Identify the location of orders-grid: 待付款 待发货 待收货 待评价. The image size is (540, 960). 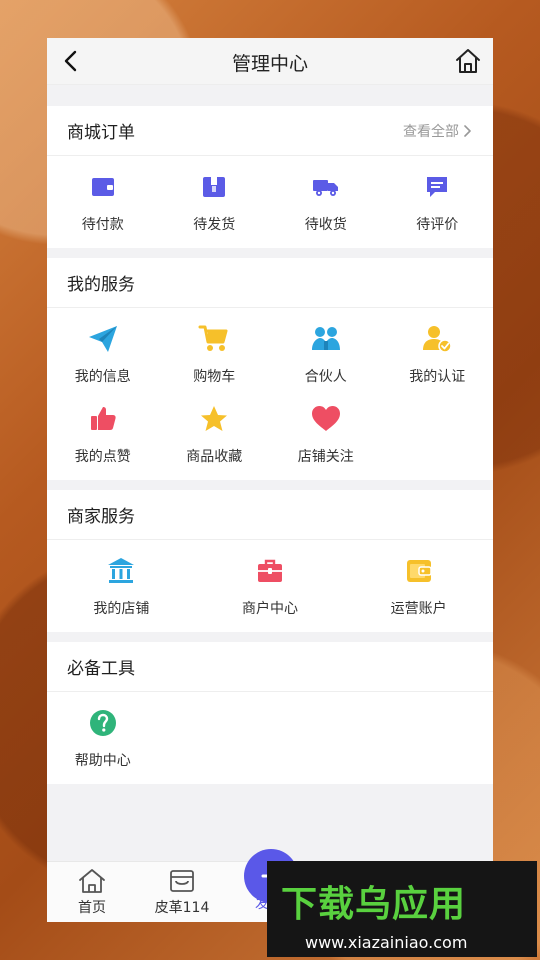
(270, 202).